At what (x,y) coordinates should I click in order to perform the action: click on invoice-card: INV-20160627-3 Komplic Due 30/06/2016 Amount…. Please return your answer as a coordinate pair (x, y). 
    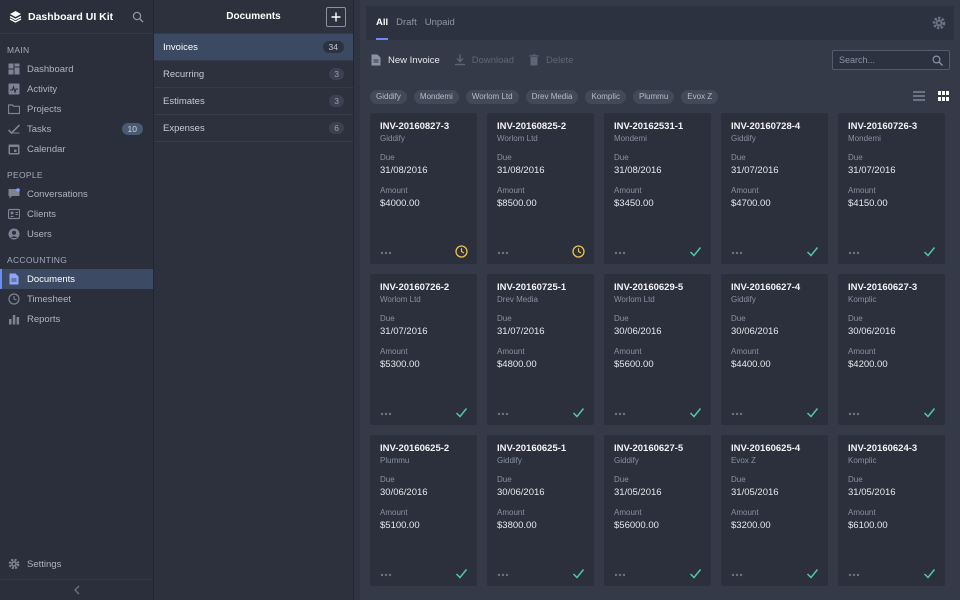
    Looking at the image, I should click on (891, 349).